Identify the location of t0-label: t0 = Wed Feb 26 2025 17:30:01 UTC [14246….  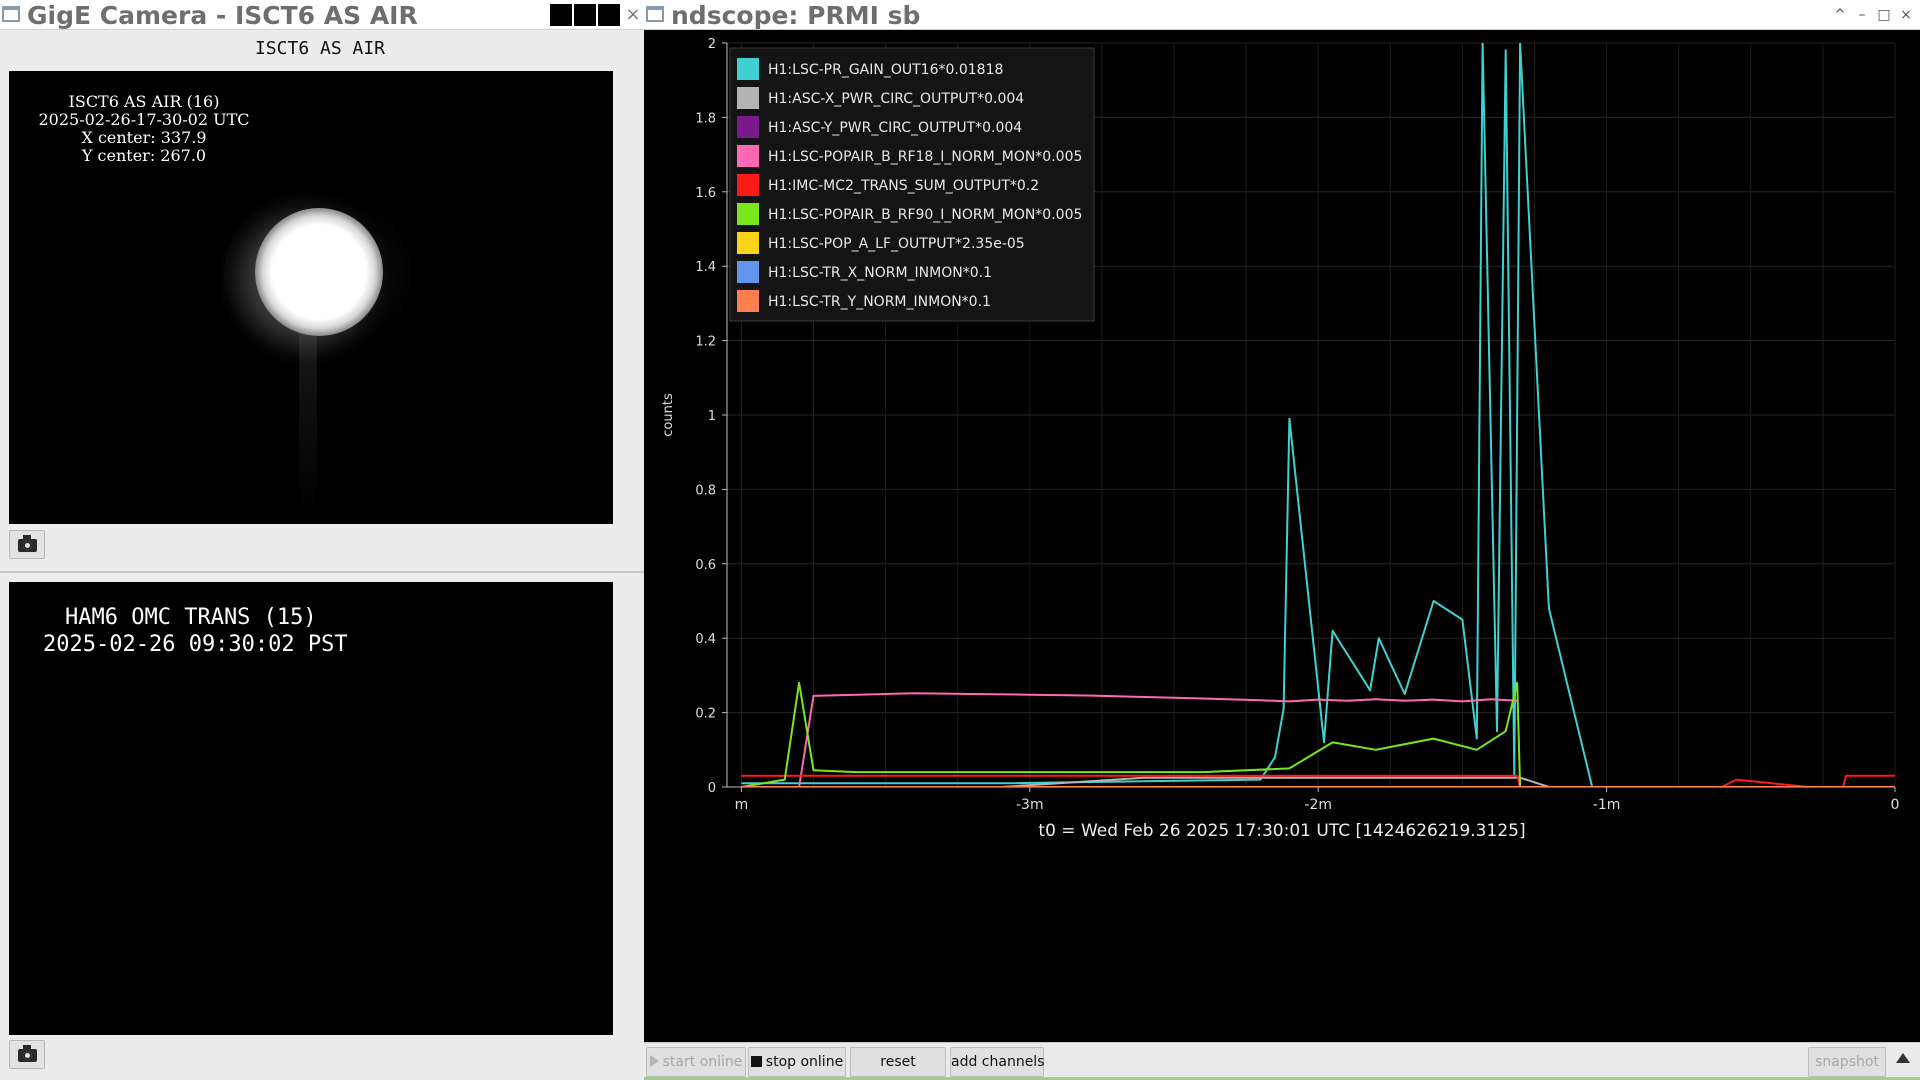
(1281, 831).